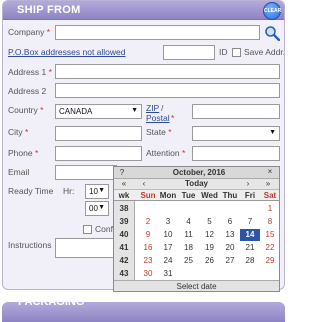 Image resolution: width=320 pixels, height=322 pixels. What do you see at coordinates (236, 133) in the screenshot?
I see `state-select: ▼` at bounding box center [236, 133].